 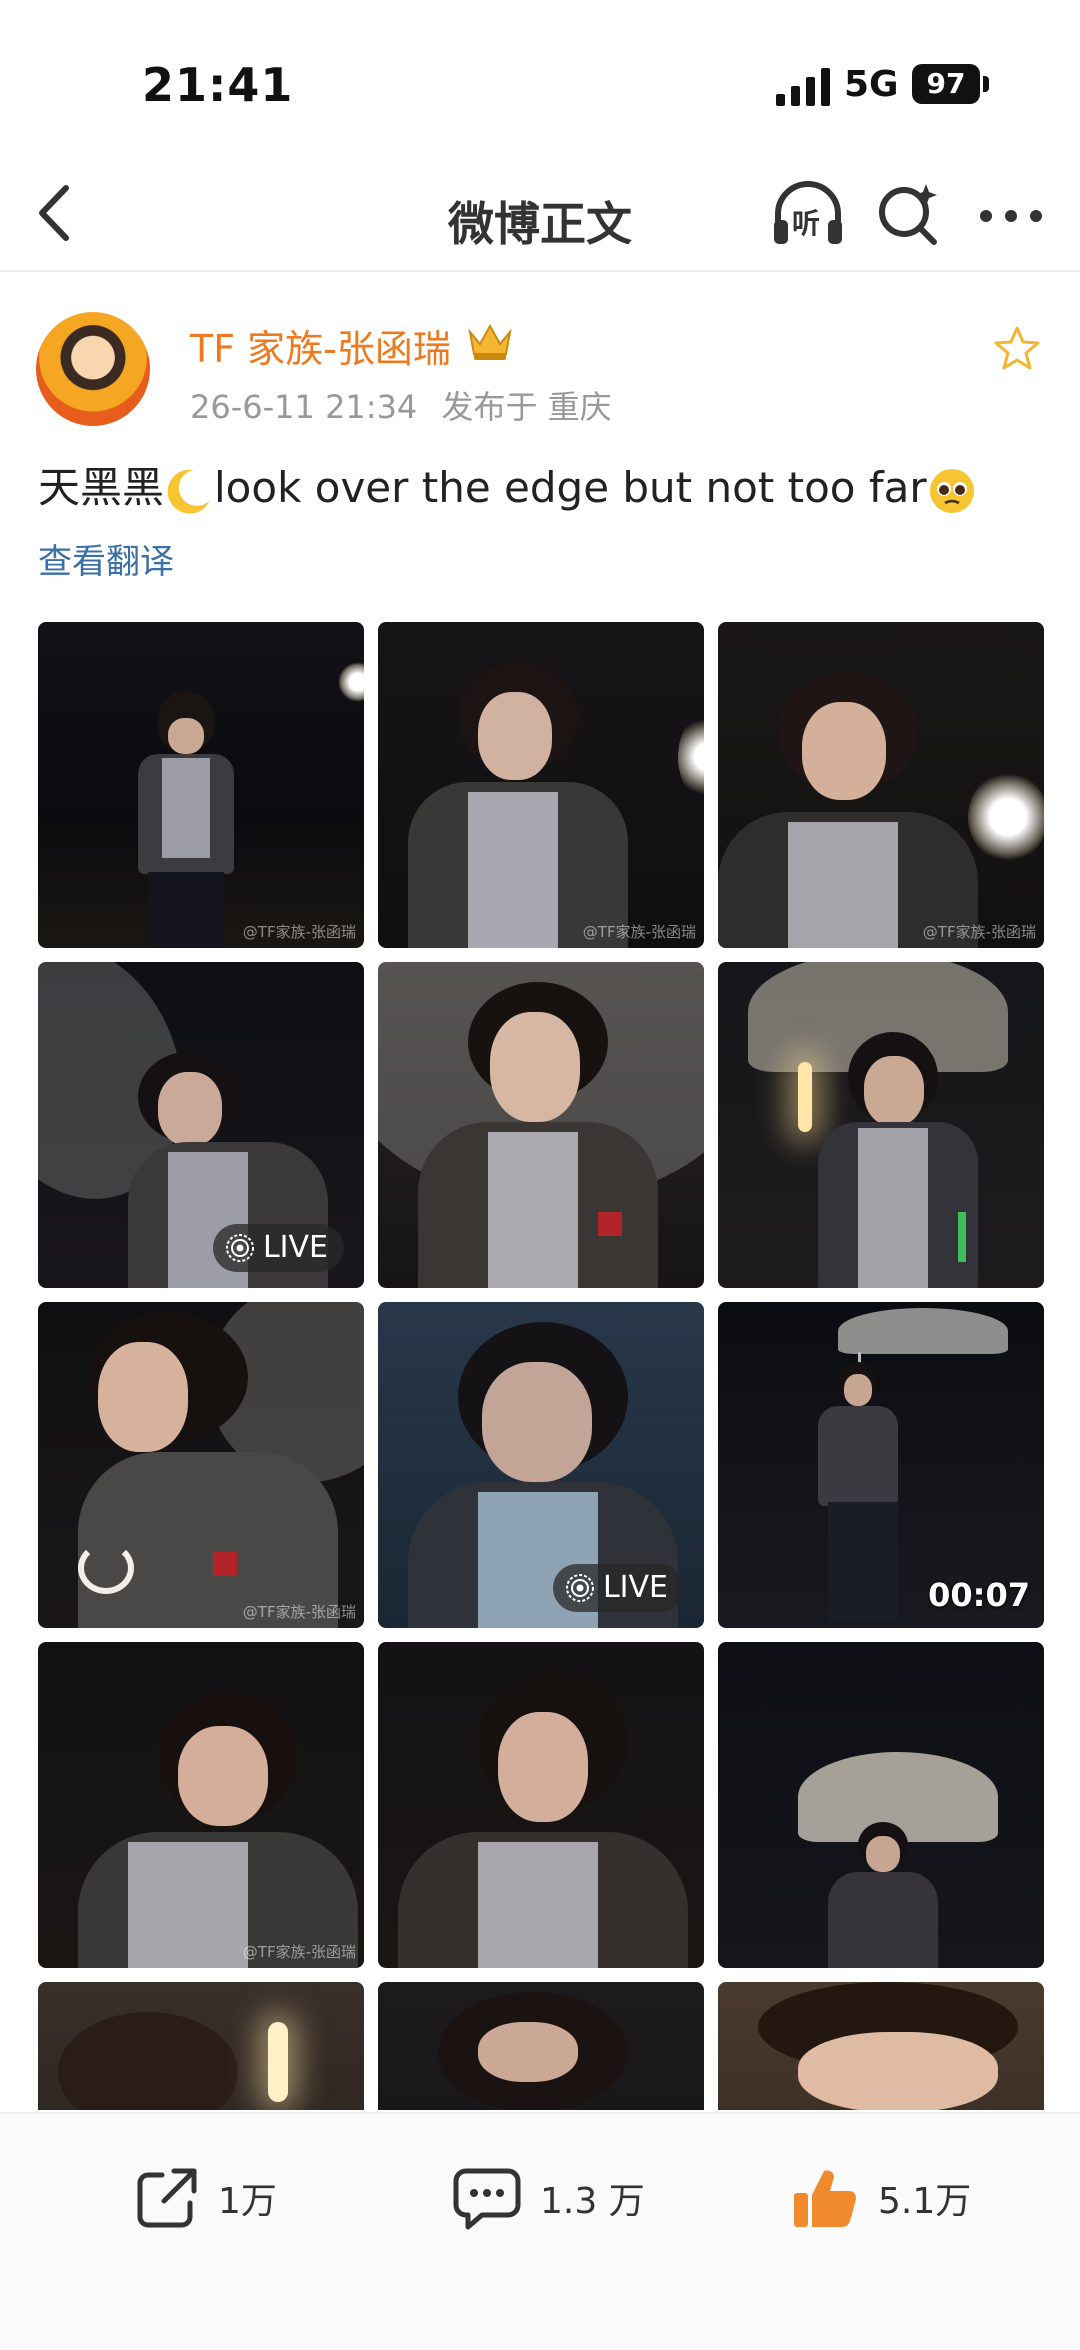 What do you see at coordinates (946, 84) in the screenshot?
I see `battery-icon: 97` at bounding box center [946, 84].